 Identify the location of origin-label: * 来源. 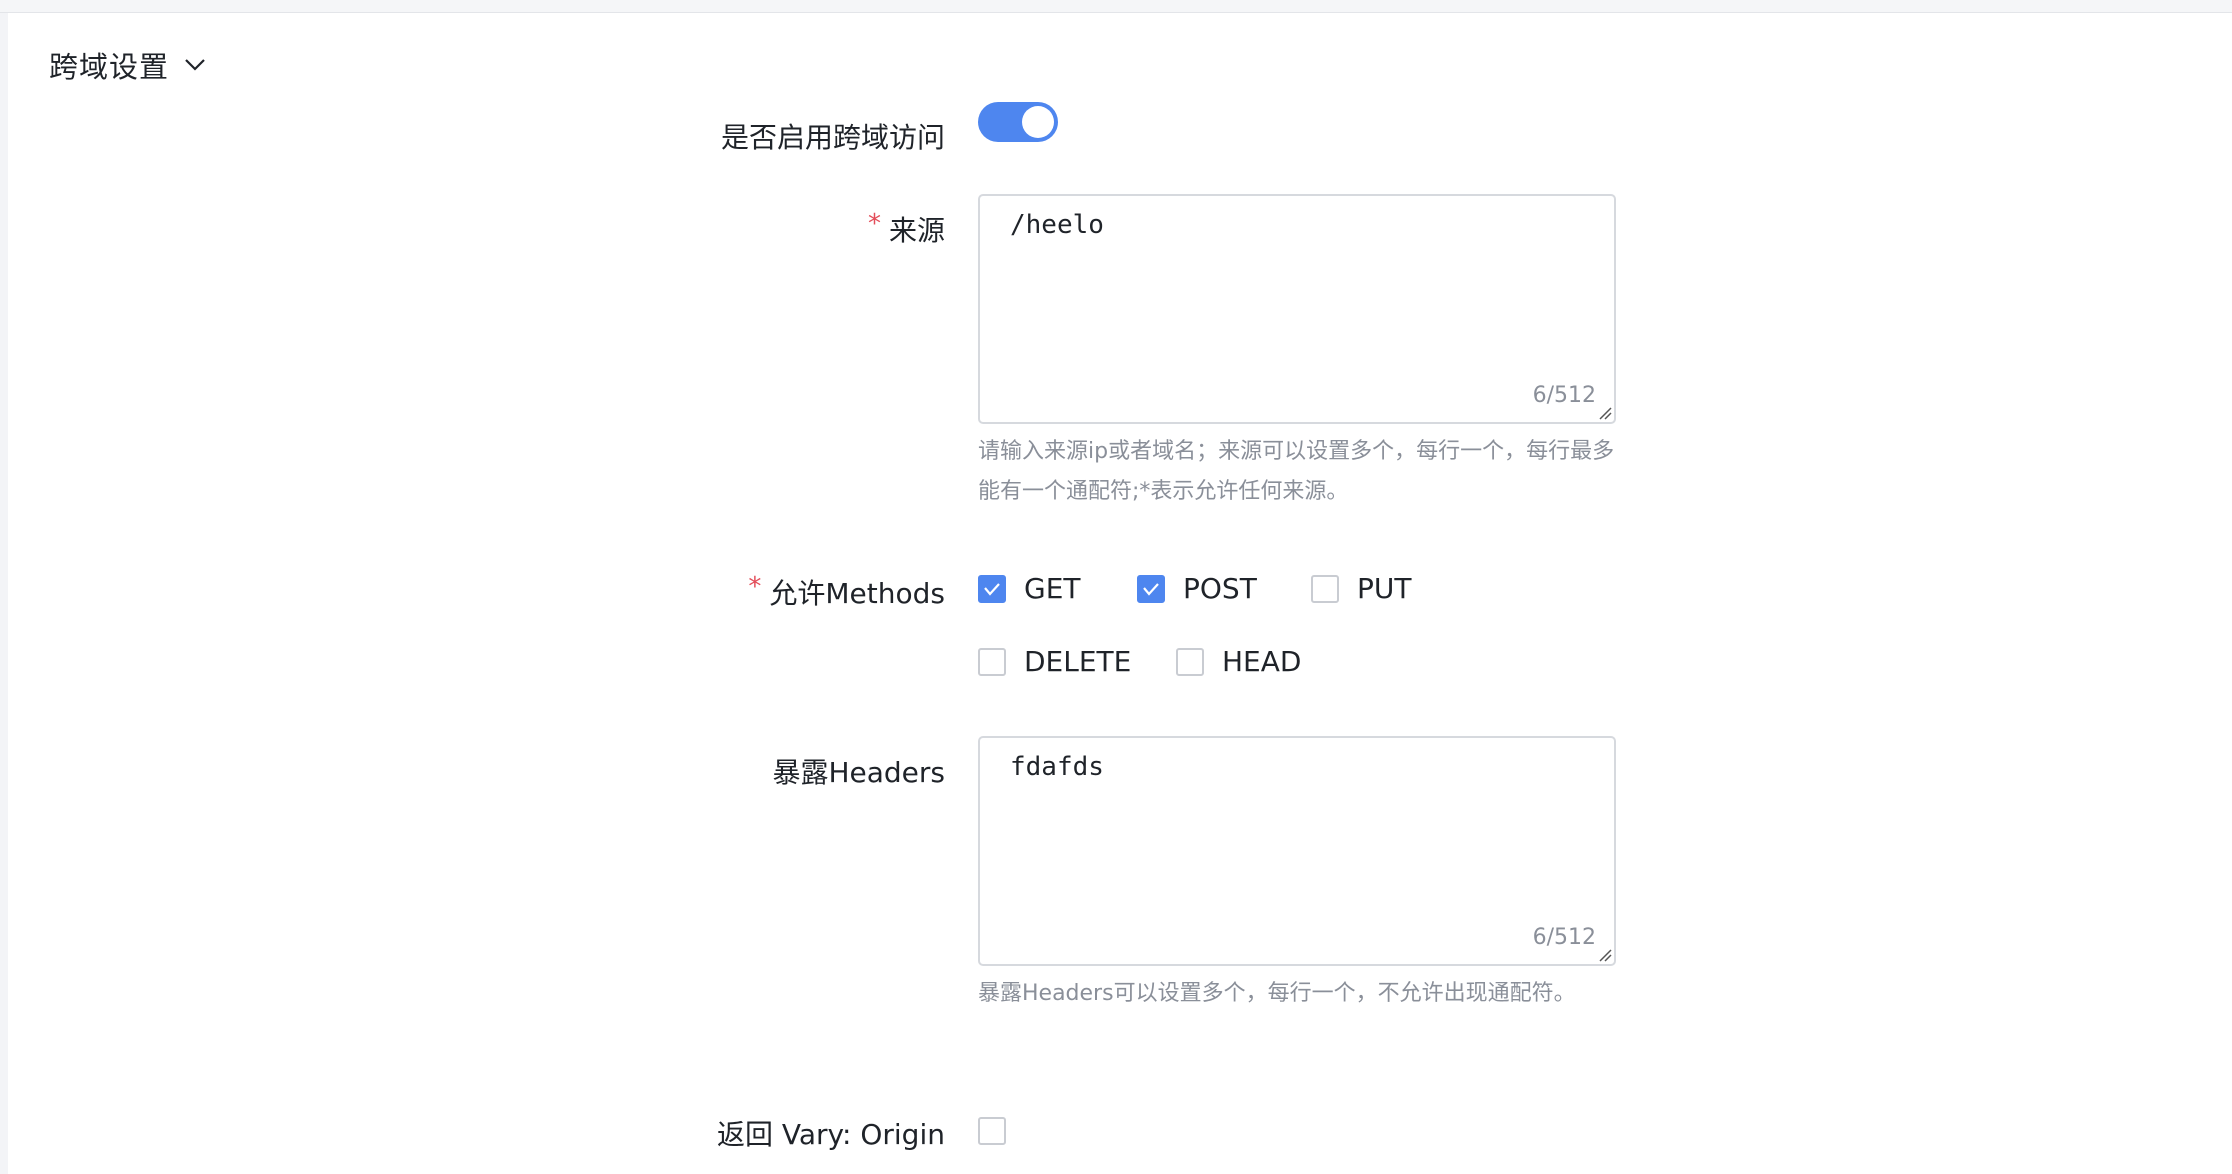
(906, 228).